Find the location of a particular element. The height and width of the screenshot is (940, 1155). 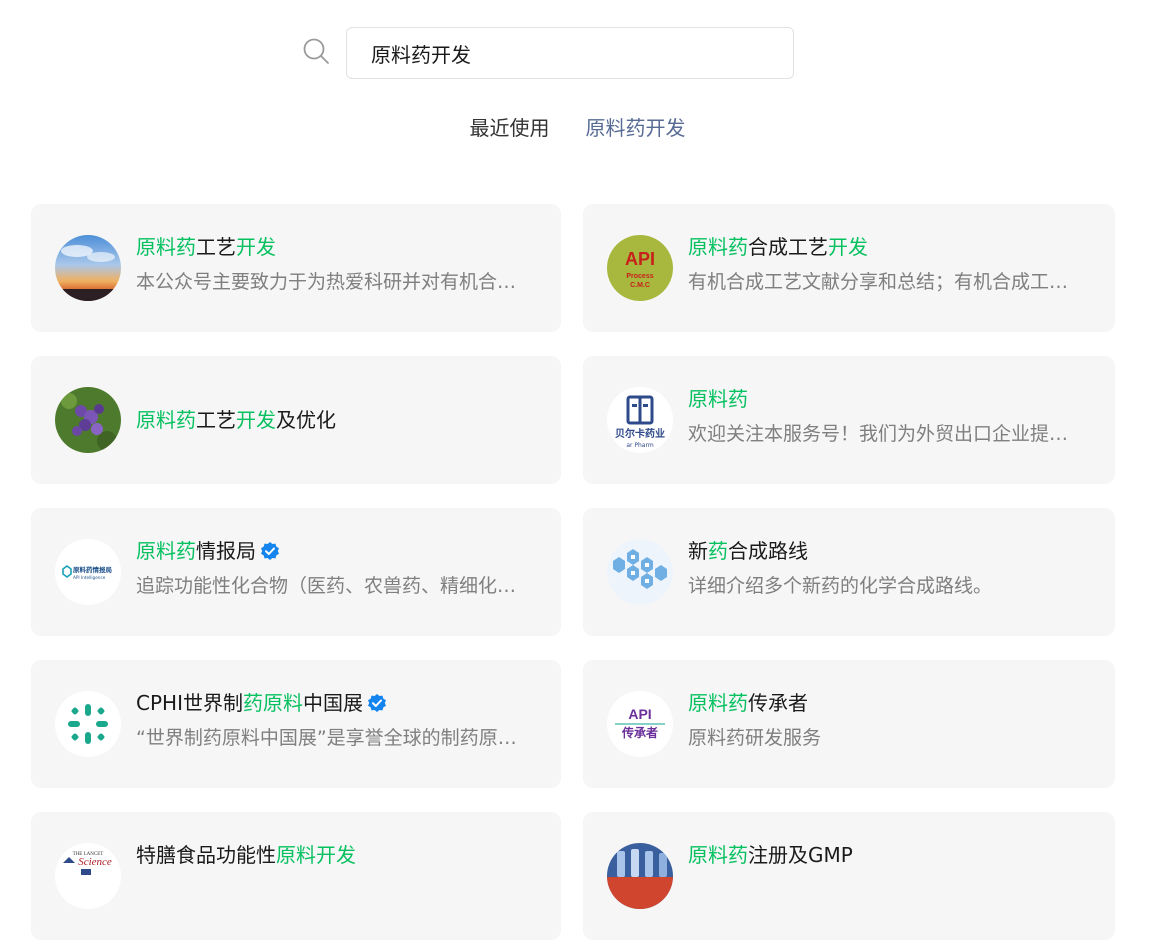

title-text: 中国展 is located at coordinates (332, 703).